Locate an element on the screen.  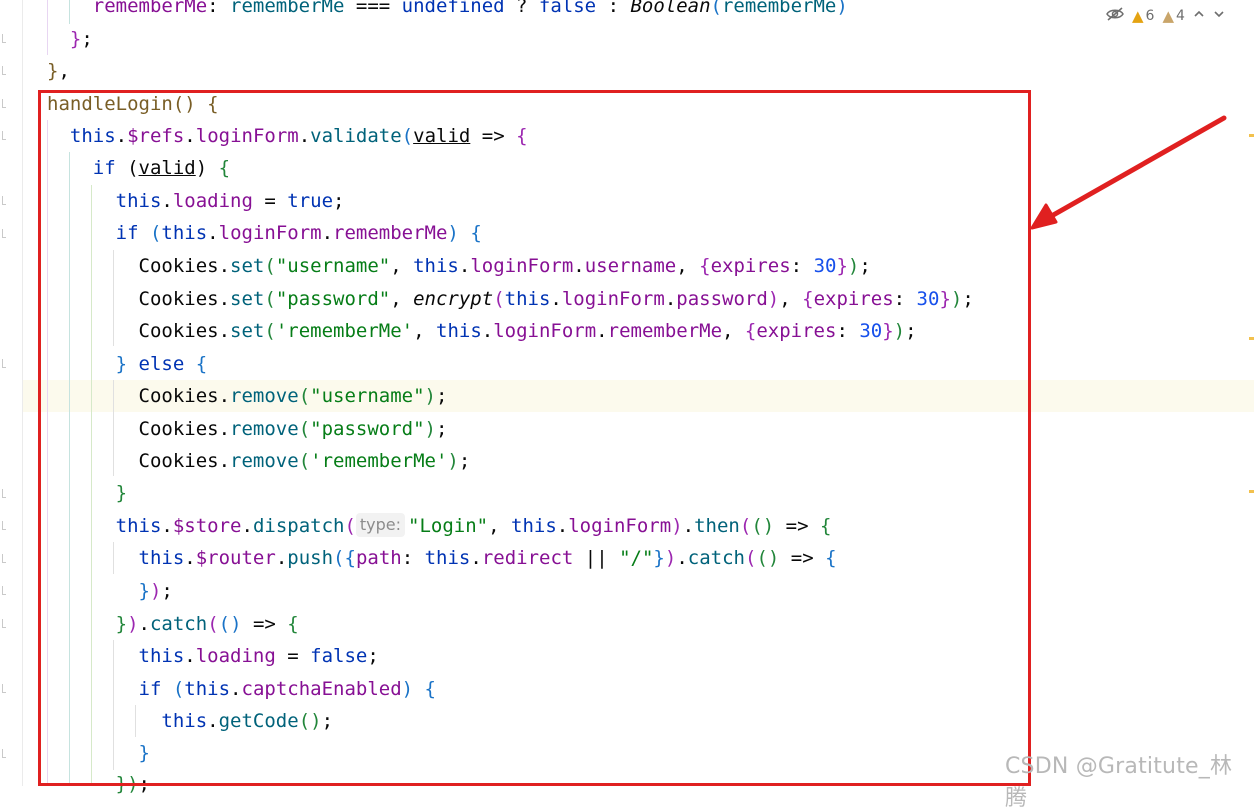
annotation-arrow is located at coordinates (1128, 172).